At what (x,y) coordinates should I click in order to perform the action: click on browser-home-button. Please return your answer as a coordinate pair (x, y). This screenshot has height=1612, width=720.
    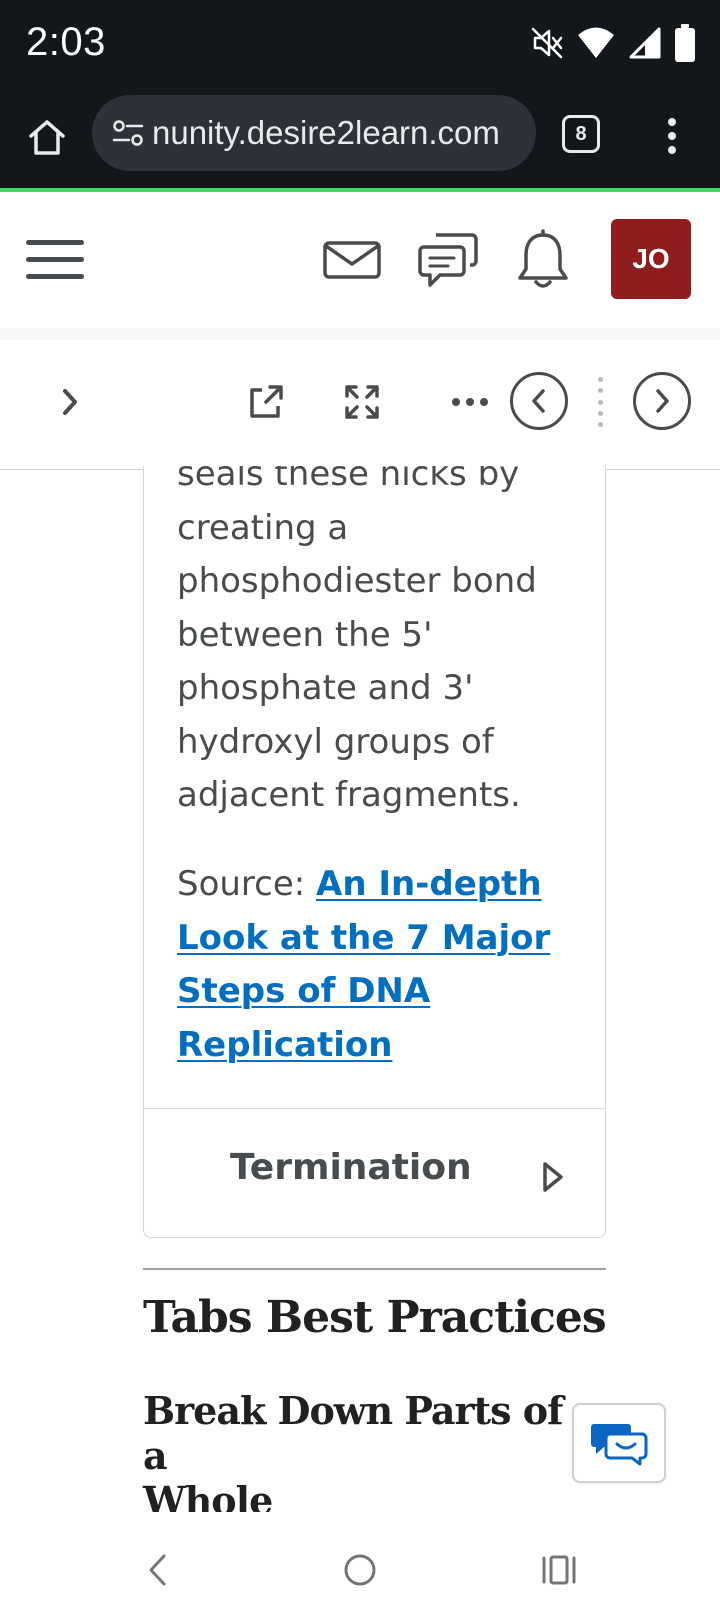
    Looking at the image, I should click on (47, 137).